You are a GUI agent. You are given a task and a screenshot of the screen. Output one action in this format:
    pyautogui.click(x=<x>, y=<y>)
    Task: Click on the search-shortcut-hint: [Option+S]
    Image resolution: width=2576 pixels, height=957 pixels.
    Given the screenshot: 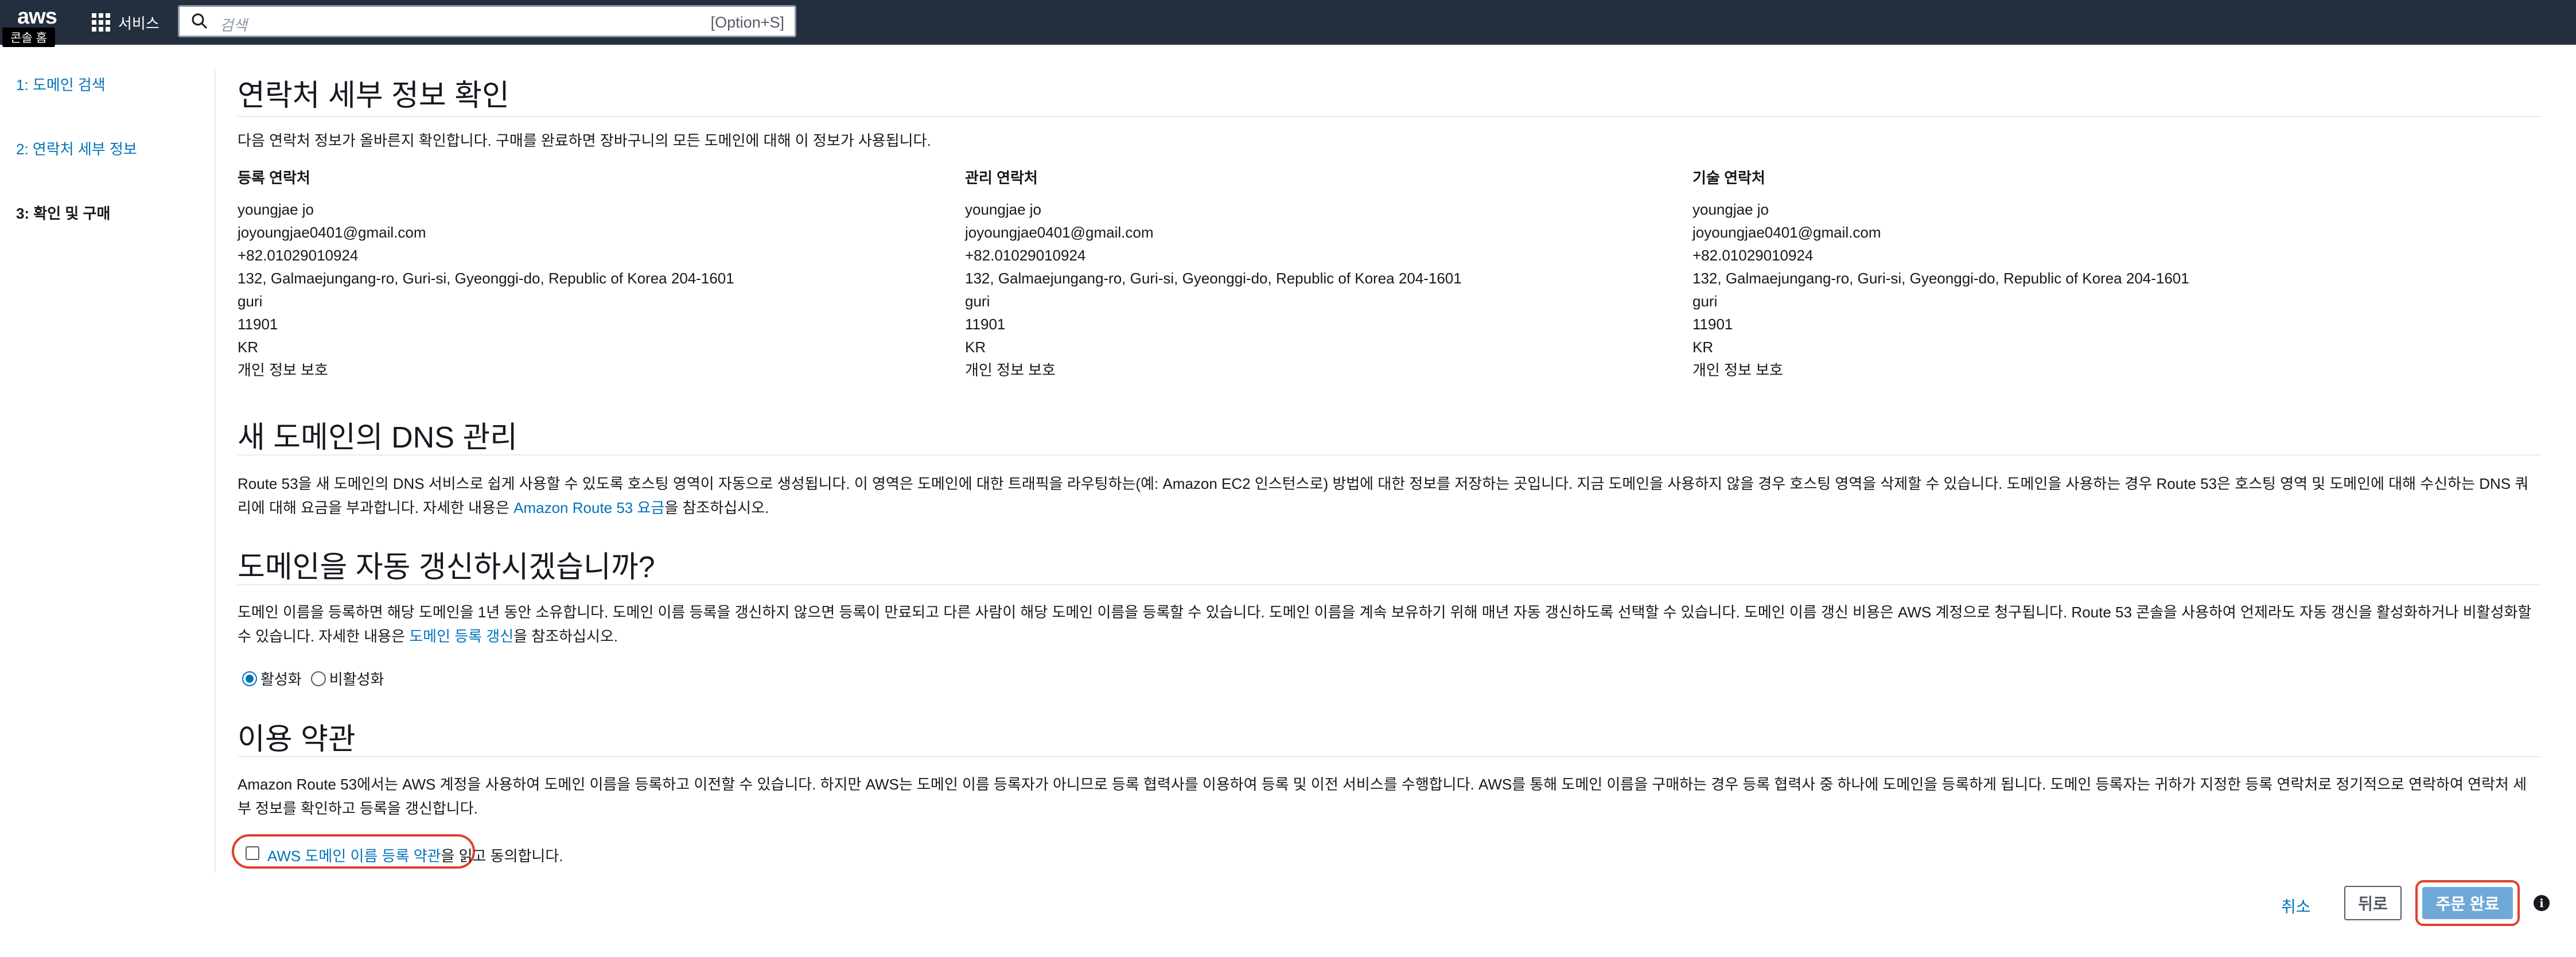 What is the action you would take?
    pyautogui.click(x=747, y=22)
    